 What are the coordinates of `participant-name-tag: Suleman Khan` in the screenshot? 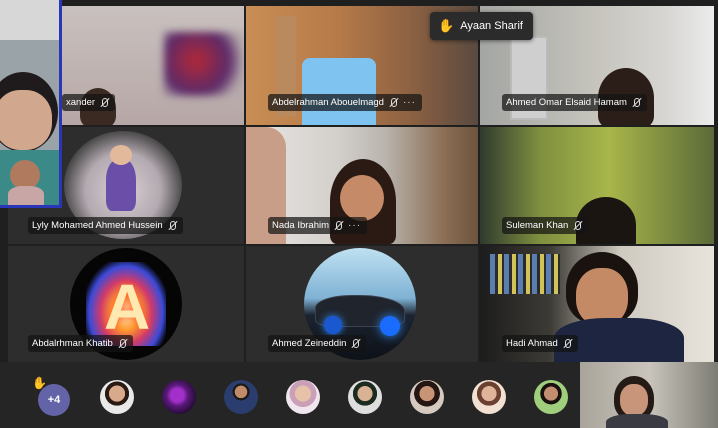 It's located at (545, 225).